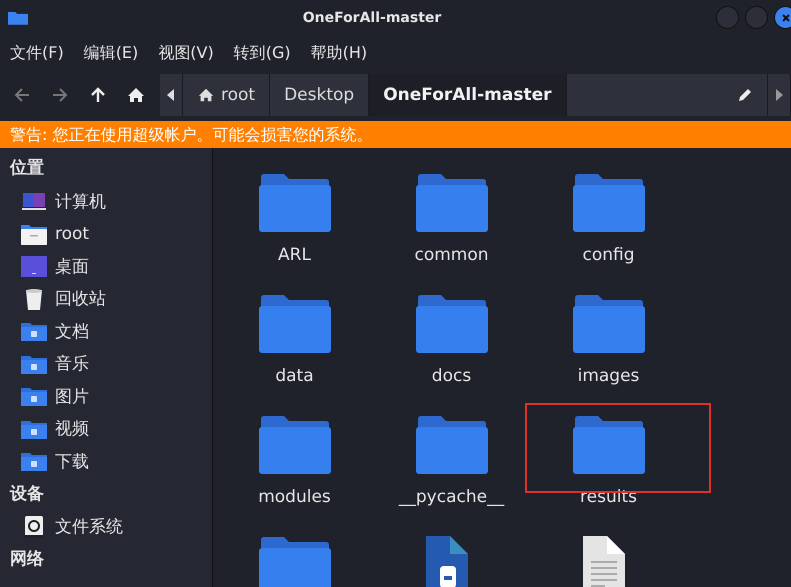 The width and height of the screenshot is (791, 587). Describe the element at coordinates (608, 255) in the screenshot. I see `file-name: config` at that location.